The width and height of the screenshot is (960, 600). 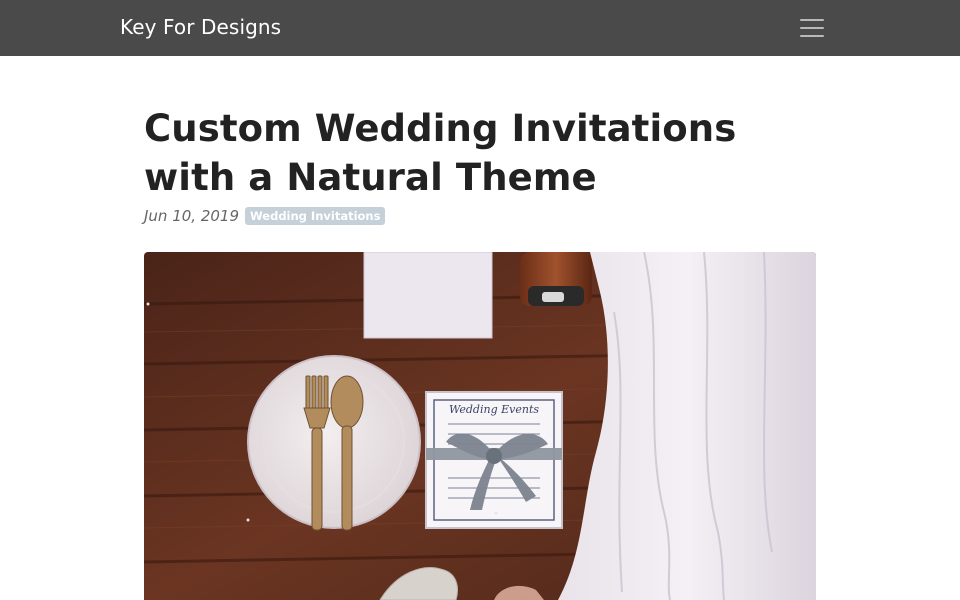 What do you see at coordinates (192, 216) in the screenshot?
I see `post-date: Jun 10, 2019` at bounding box center [192, 216].